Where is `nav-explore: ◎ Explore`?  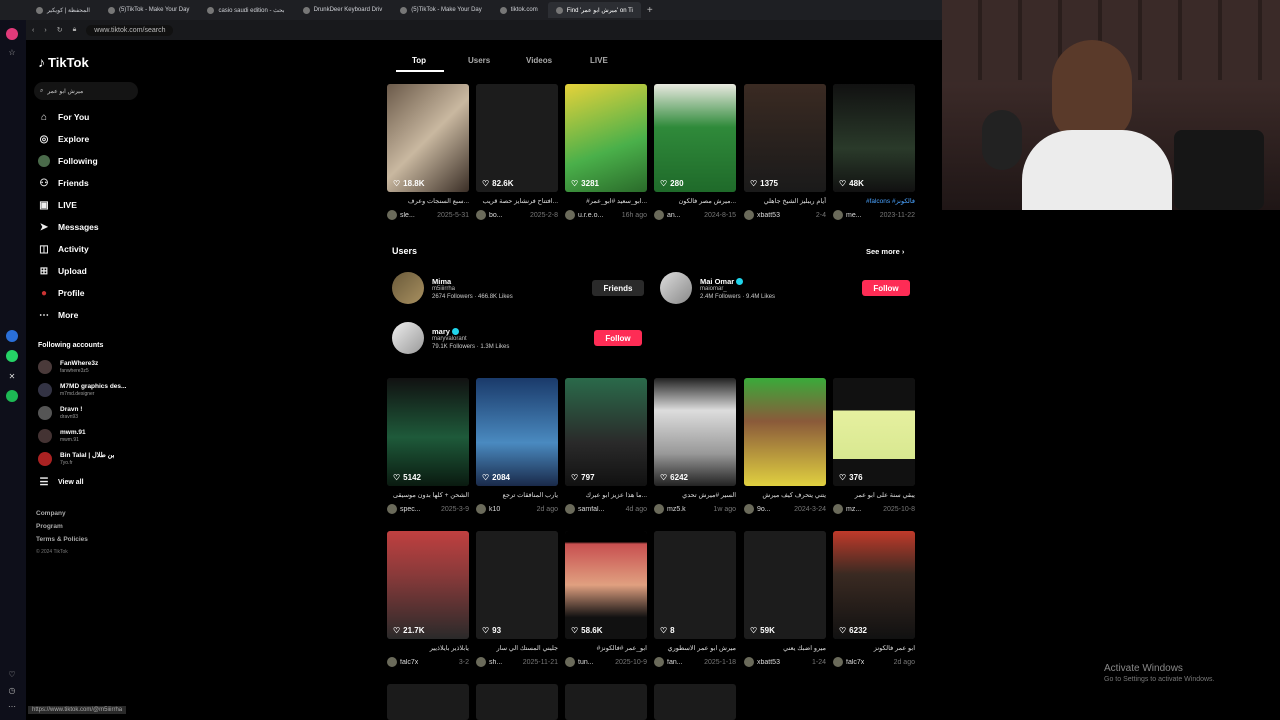 nav-explore: ◎ Explore is located at coordinates (64, 139).